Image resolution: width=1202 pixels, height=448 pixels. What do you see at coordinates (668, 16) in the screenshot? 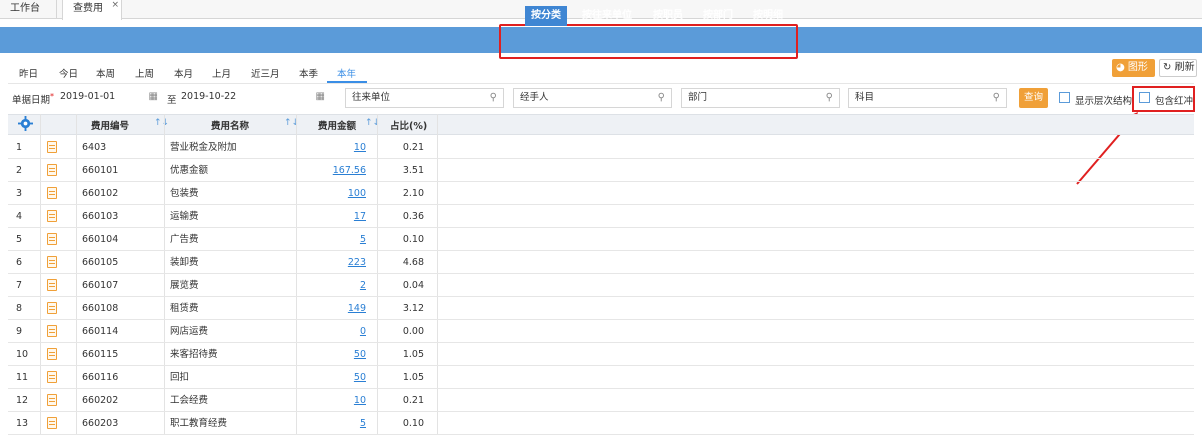
I see `tab-by-employee: 按职员` at bounding box center [668, 16].